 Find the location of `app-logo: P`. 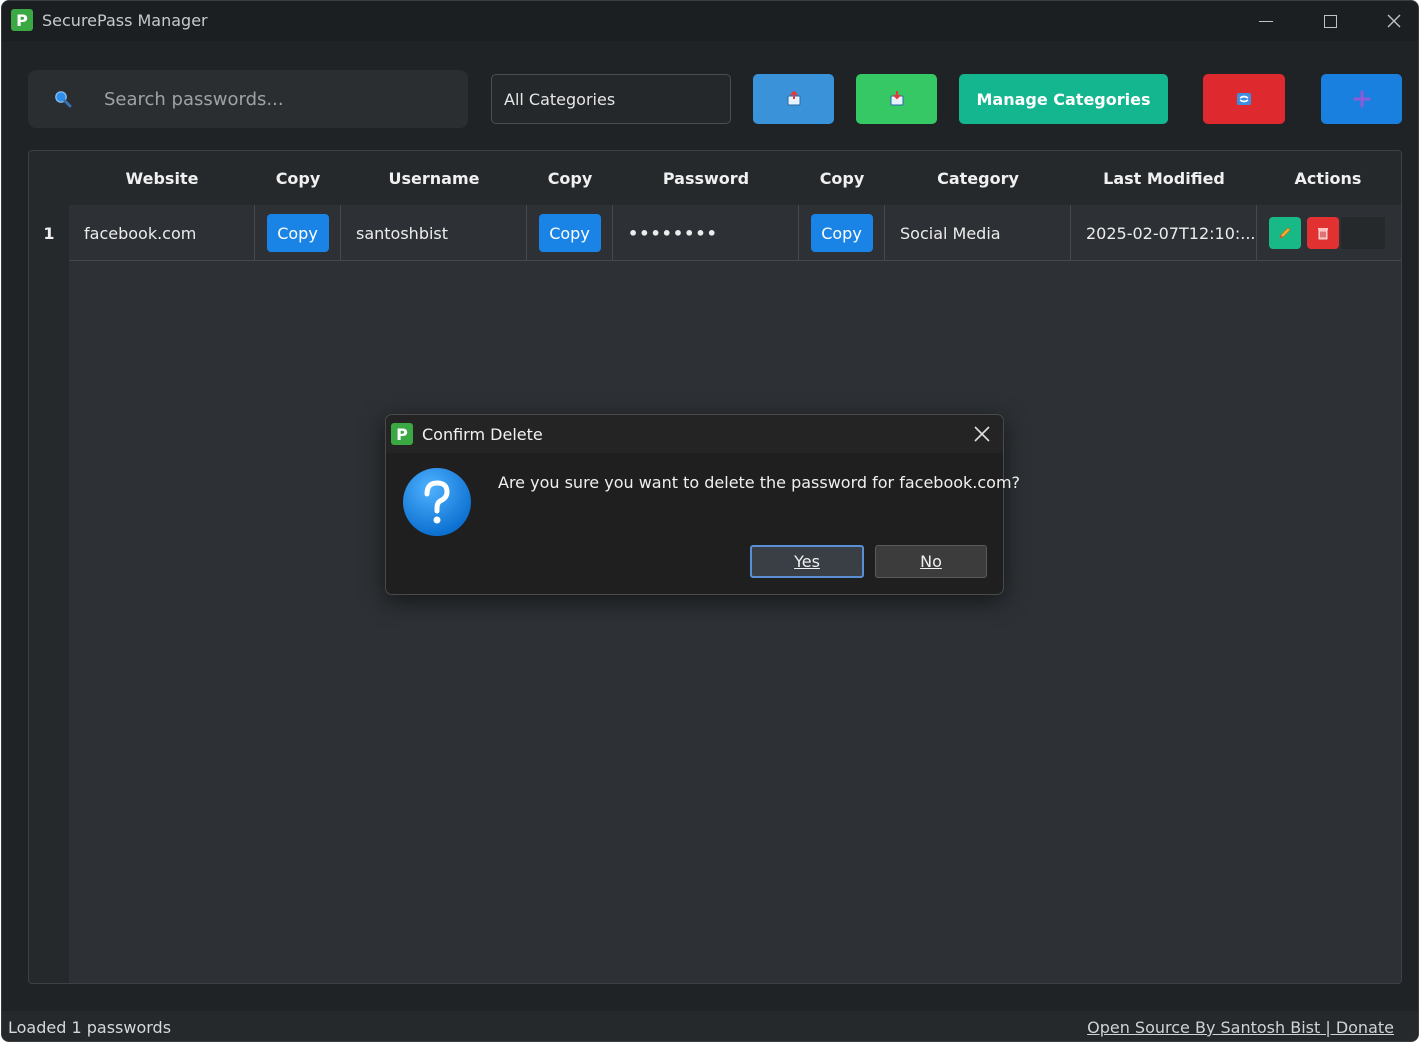

app-logo: P is located at coordinates (22, 20).